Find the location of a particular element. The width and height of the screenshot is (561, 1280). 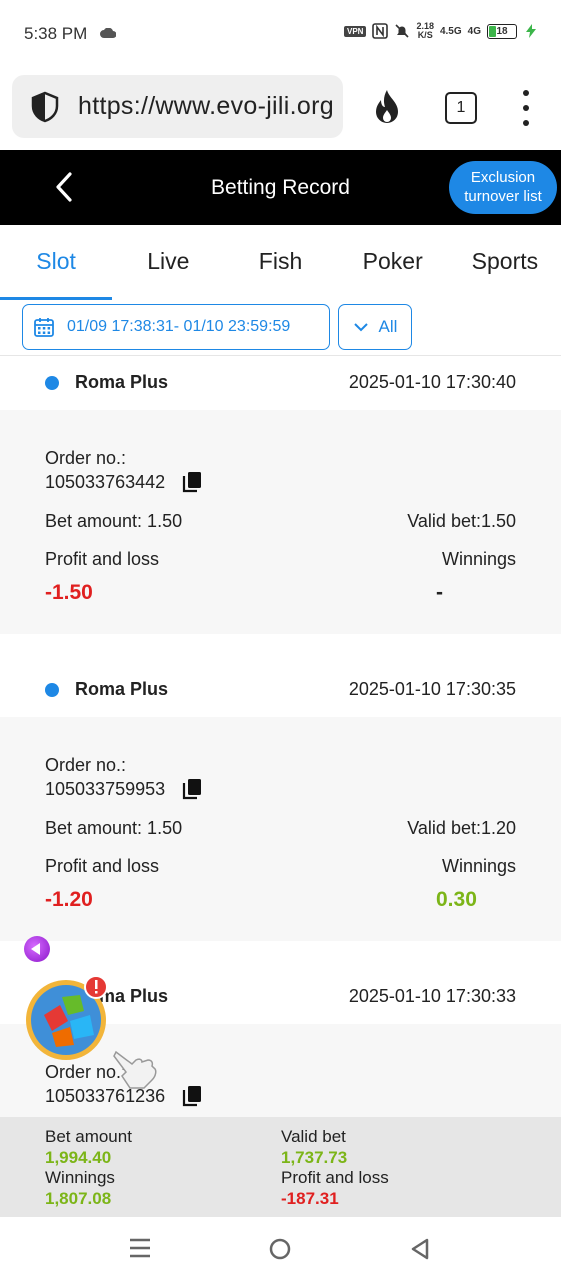

total-valid-bet-value: 1,737.73 is located at coordinates (314, 1157).